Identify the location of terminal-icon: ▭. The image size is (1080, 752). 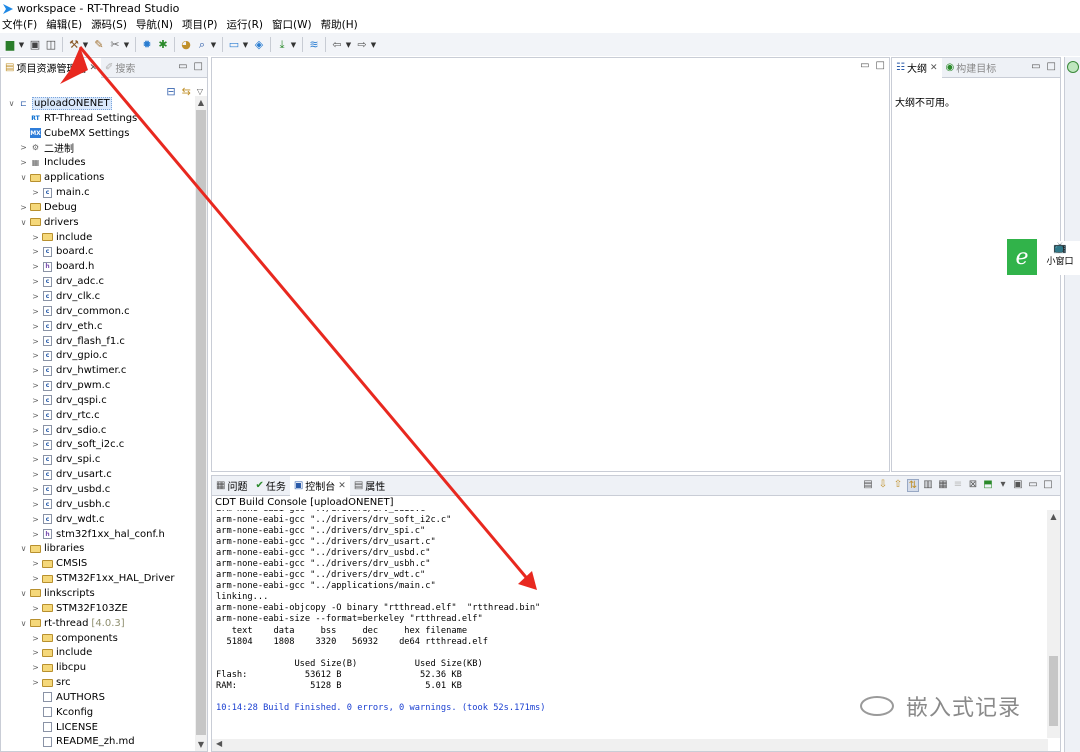
(234, 45).